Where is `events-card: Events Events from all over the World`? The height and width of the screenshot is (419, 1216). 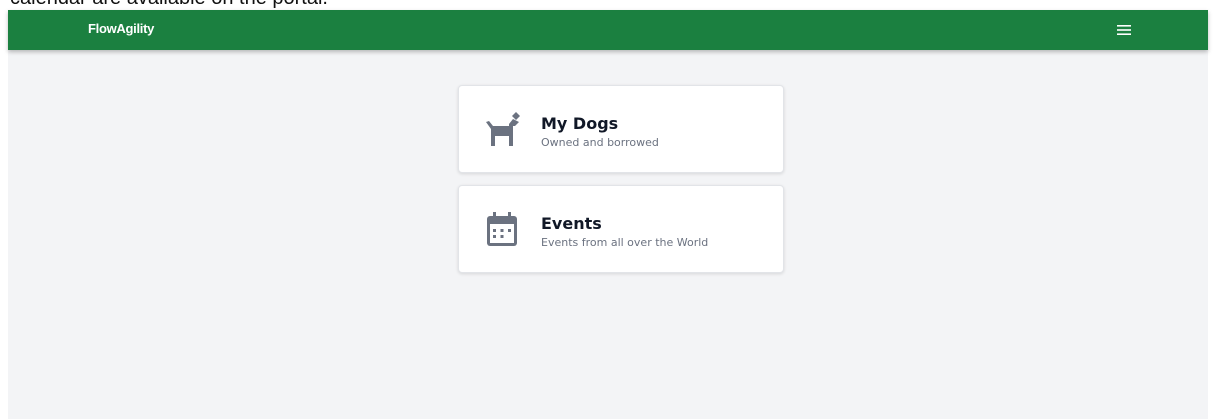 events-card: Events Events from all over the World is located at coordinates (621, 229).